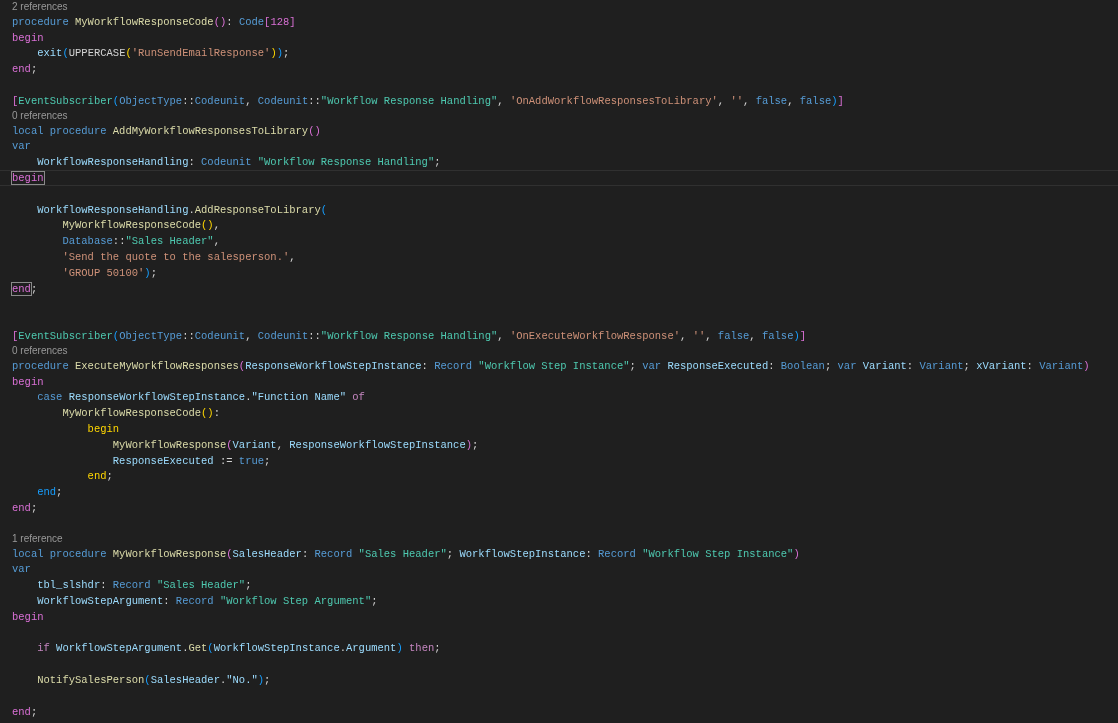 The width and height of the screenshot is (1118, 723). Describe the element at coordinates (109, 272) in the screenshot. I see `code-line: 'GROUP 50100');` at that location.